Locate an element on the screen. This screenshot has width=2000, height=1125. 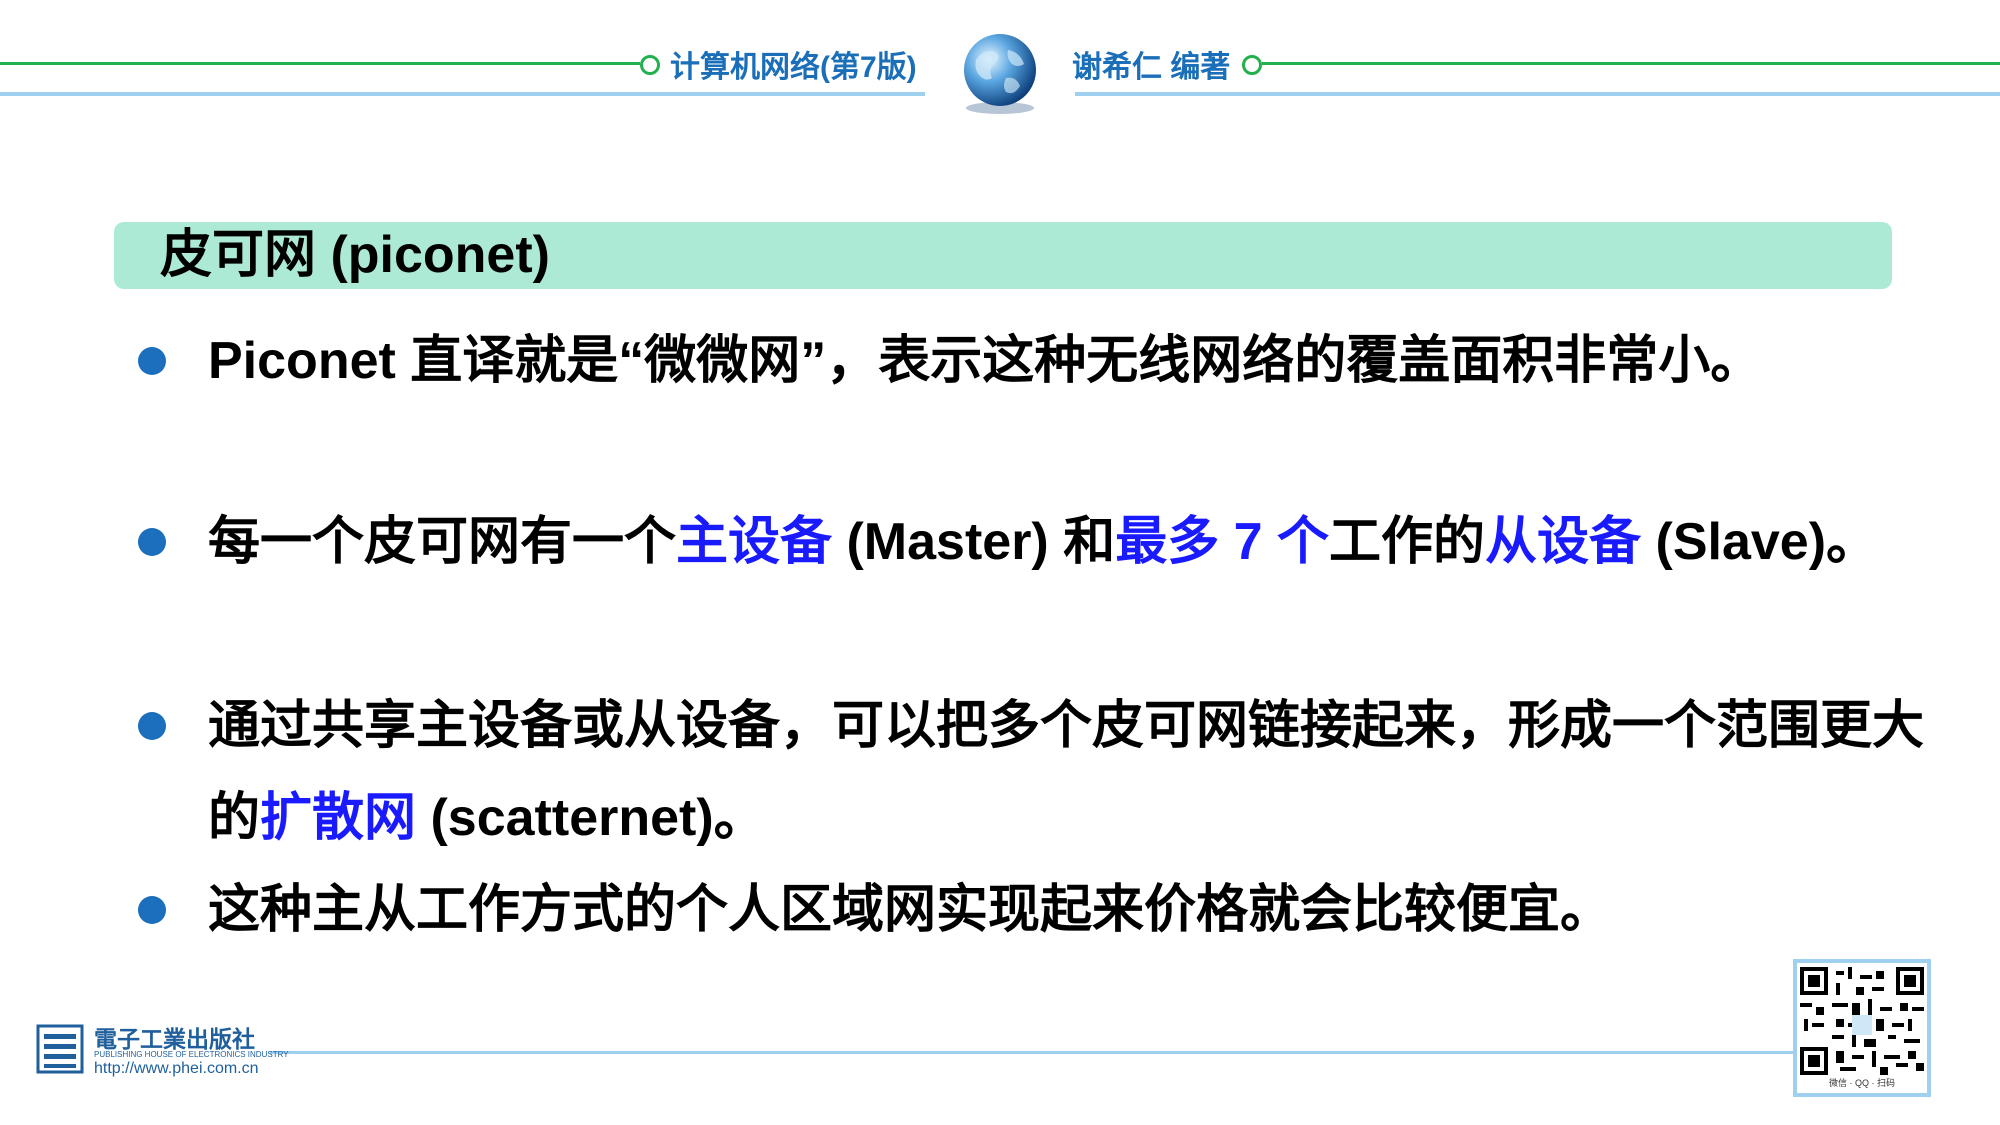
qr-code: 微信 · QQ · 扫码 is located at coordinates (1862, 1028).